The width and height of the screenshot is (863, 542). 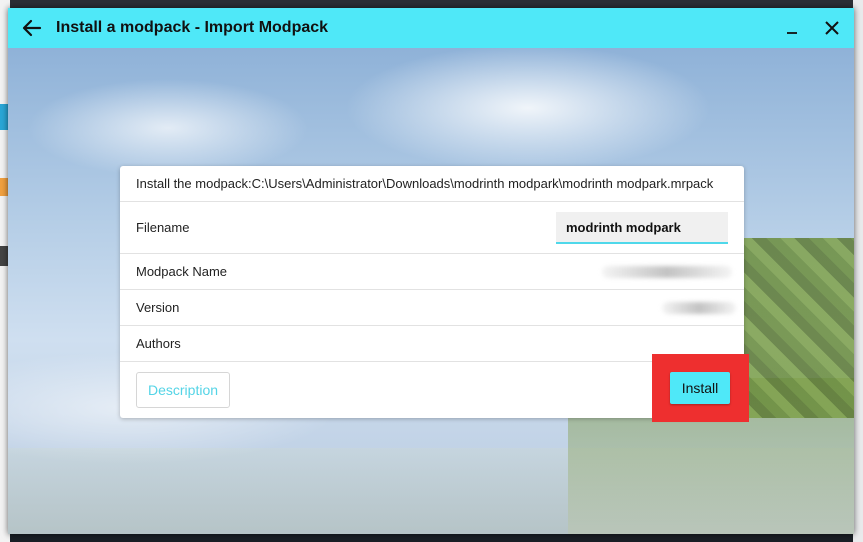 I want to click on close-icon, so click(x=832, y=28).